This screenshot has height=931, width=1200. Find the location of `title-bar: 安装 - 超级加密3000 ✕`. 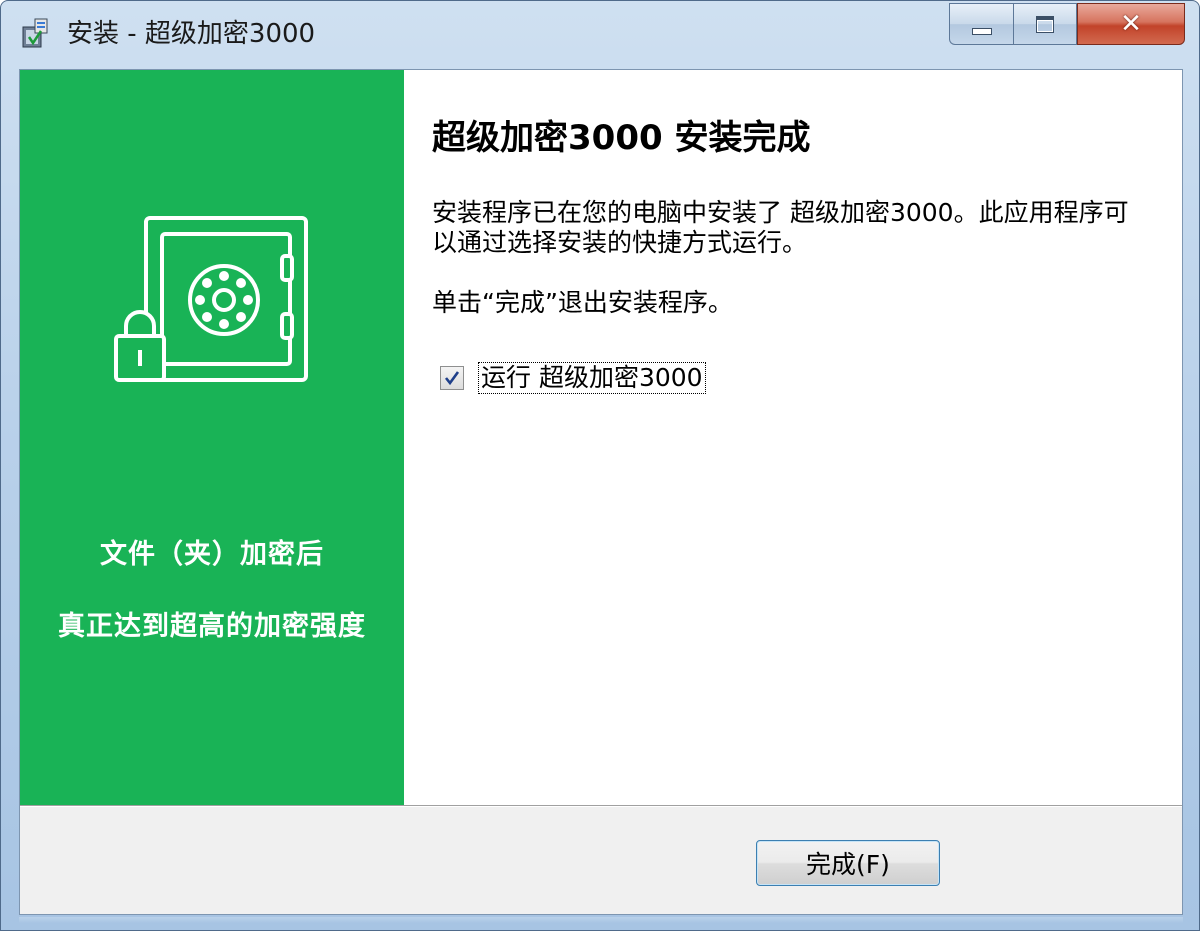

title-bar: 安装 - 超级加密3000 ✕ is located at coordinates (600, 34).